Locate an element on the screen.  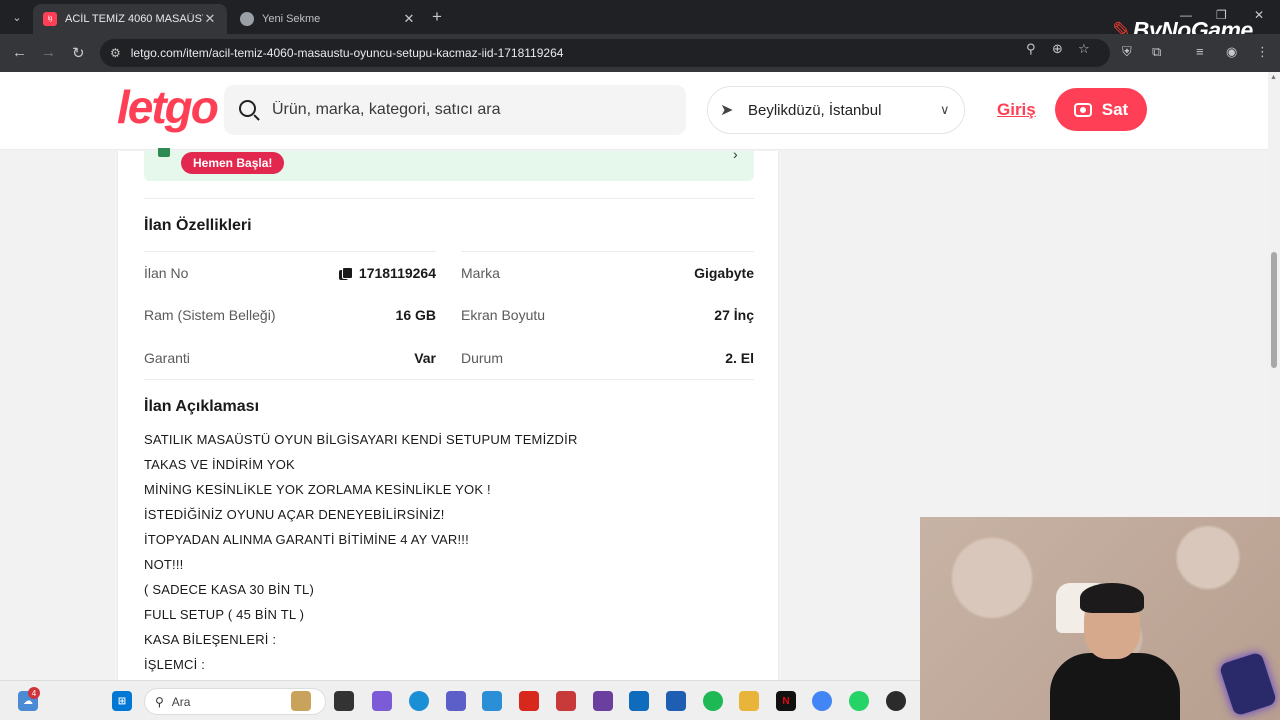
acrobat-icon is located at coordinates (529, 701).